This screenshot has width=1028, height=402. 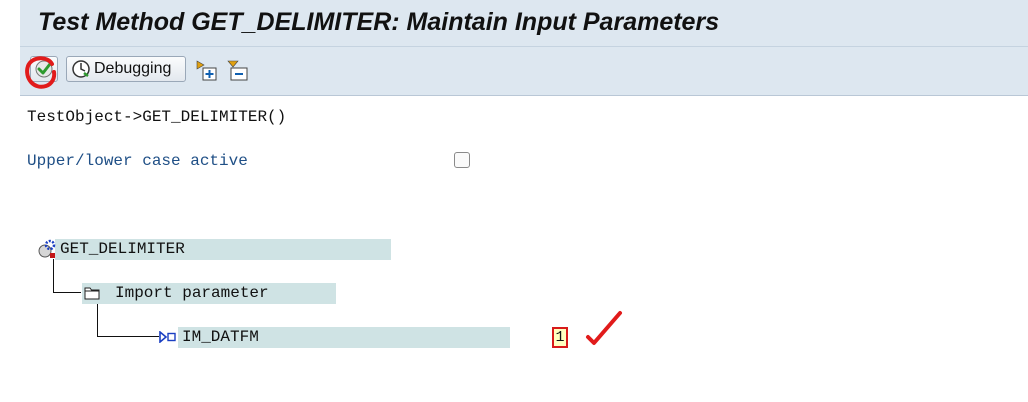 I want to click on method-call-text: TestObject->GET_DELIMITER(), so click(x=157, y=117).